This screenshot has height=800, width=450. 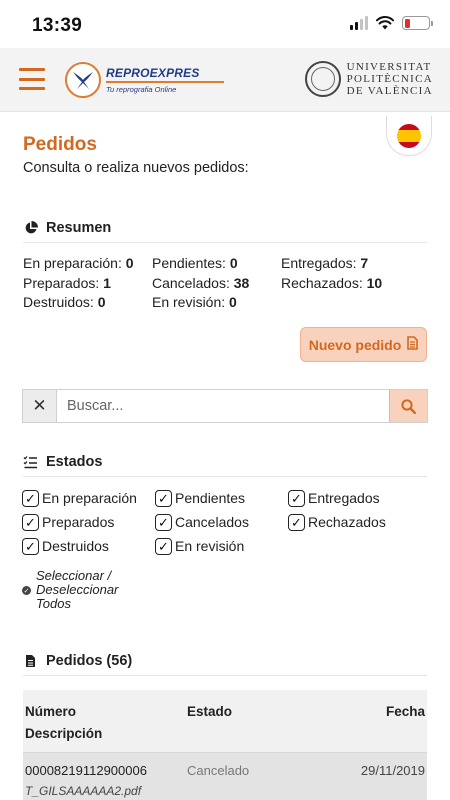 What do you see at coordinates (88, 546) in the screenshot?
I see `state-checkbox-destruidos: ✓ Destruidos` at bounding box center [88, 546].